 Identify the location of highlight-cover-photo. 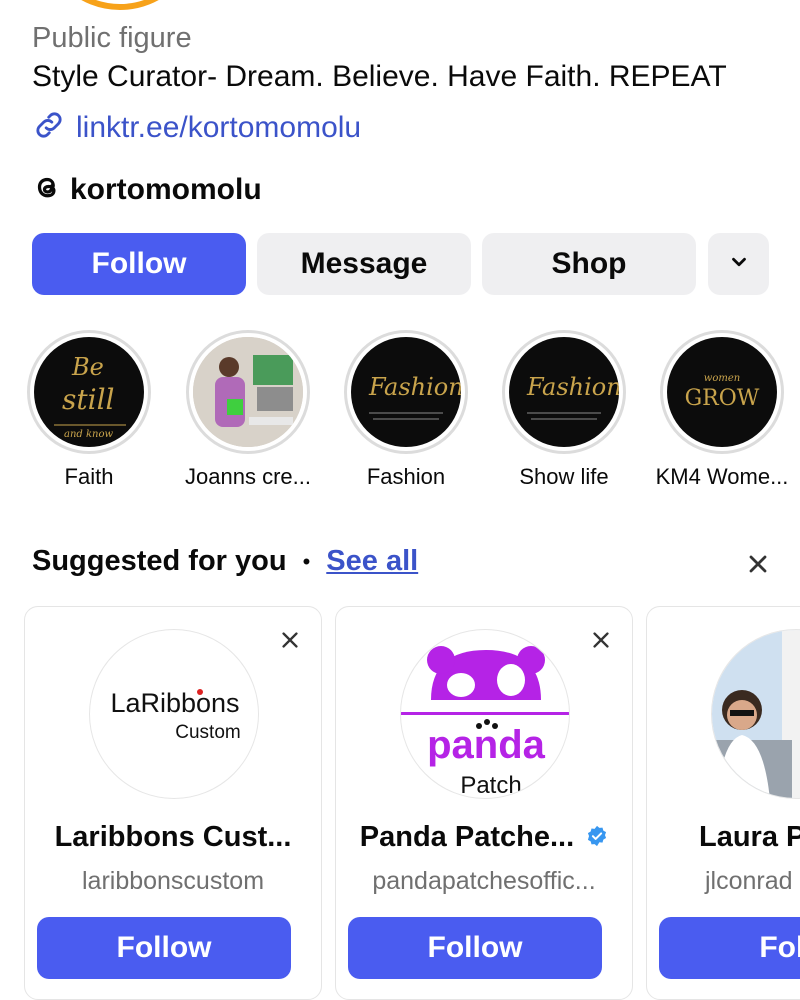
(248, 392).